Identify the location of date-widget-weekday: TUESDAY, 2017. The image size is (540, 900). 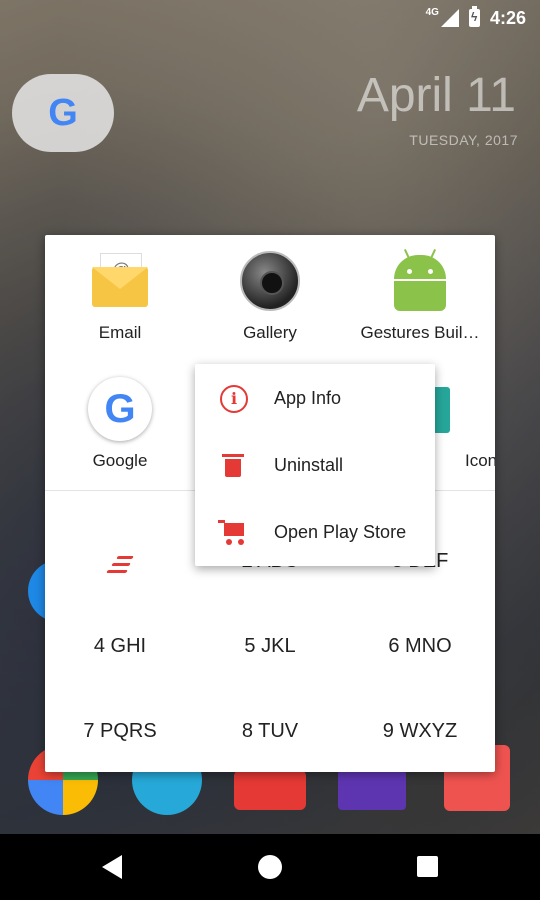
(463, 140).